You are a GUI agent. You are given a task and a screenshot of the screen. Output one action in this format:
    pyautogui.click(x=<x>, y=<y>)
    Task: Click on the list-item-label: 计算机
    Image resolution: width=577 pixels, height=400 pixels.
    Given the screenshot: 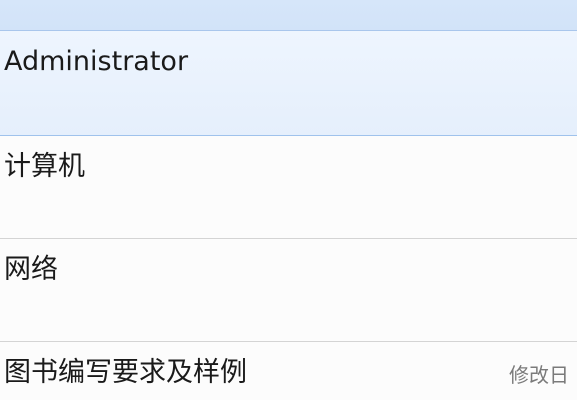 What is the action you would take?
    pyautogui.click(x=44, y=166)
    